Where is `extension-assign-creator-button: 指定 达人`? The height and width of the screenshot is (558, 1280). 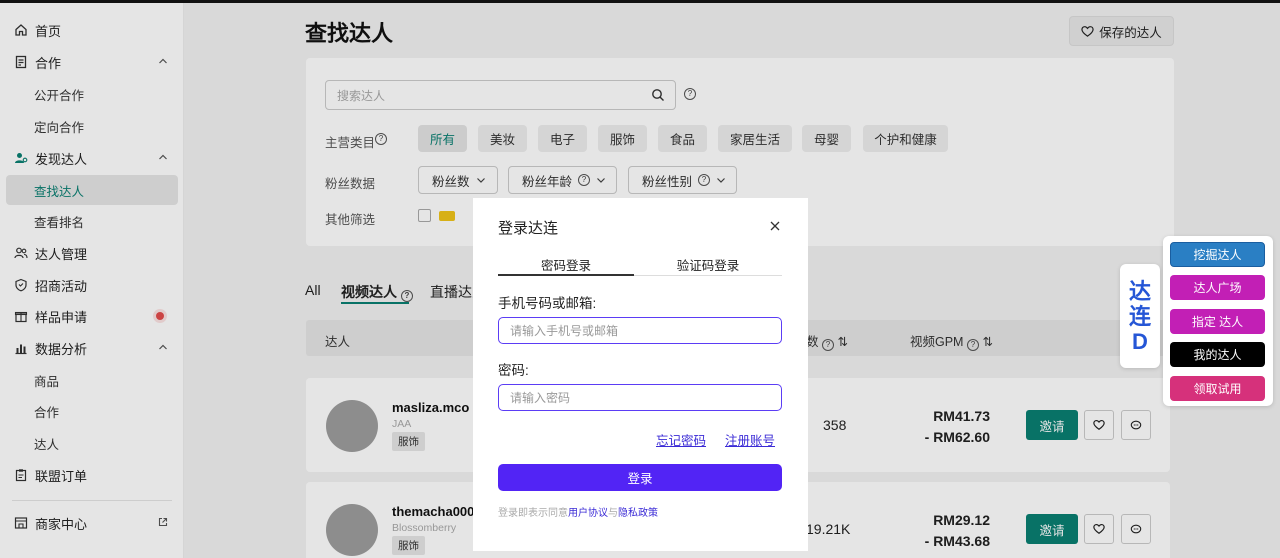
extension-assign-creator-button: 指定 达人 is located at coordinates (1217, 321).